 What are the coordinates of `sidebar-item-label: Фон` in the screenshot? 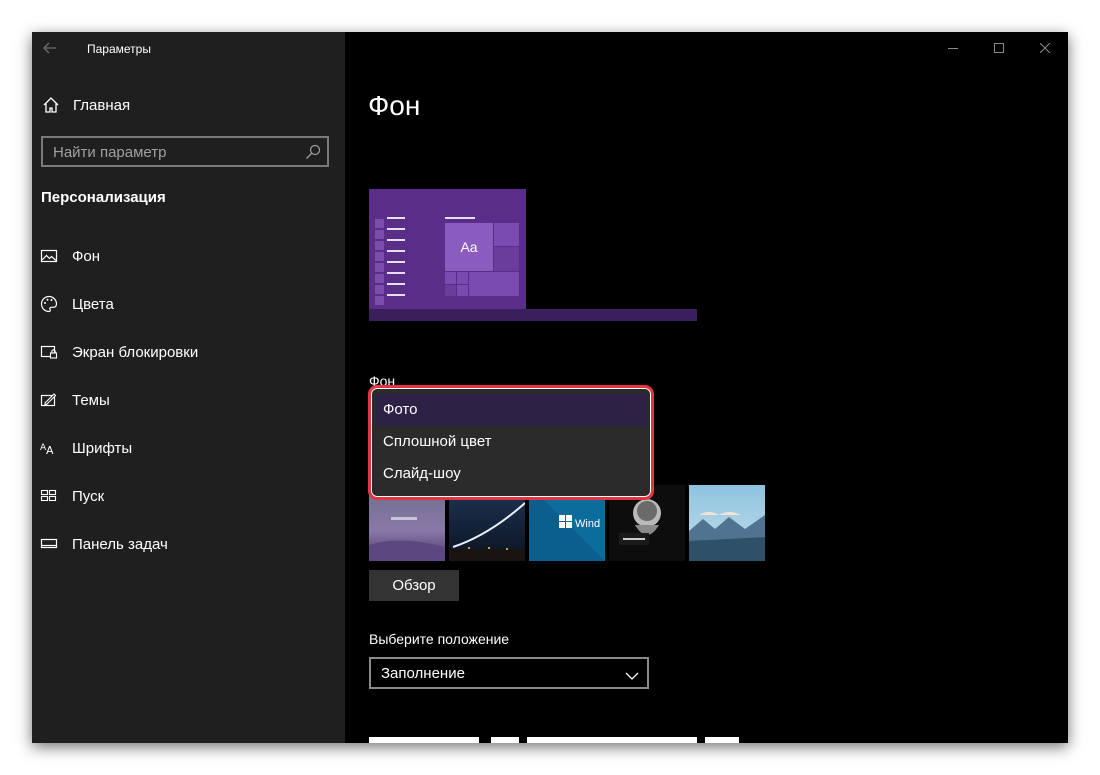 It's located at (86, 256).